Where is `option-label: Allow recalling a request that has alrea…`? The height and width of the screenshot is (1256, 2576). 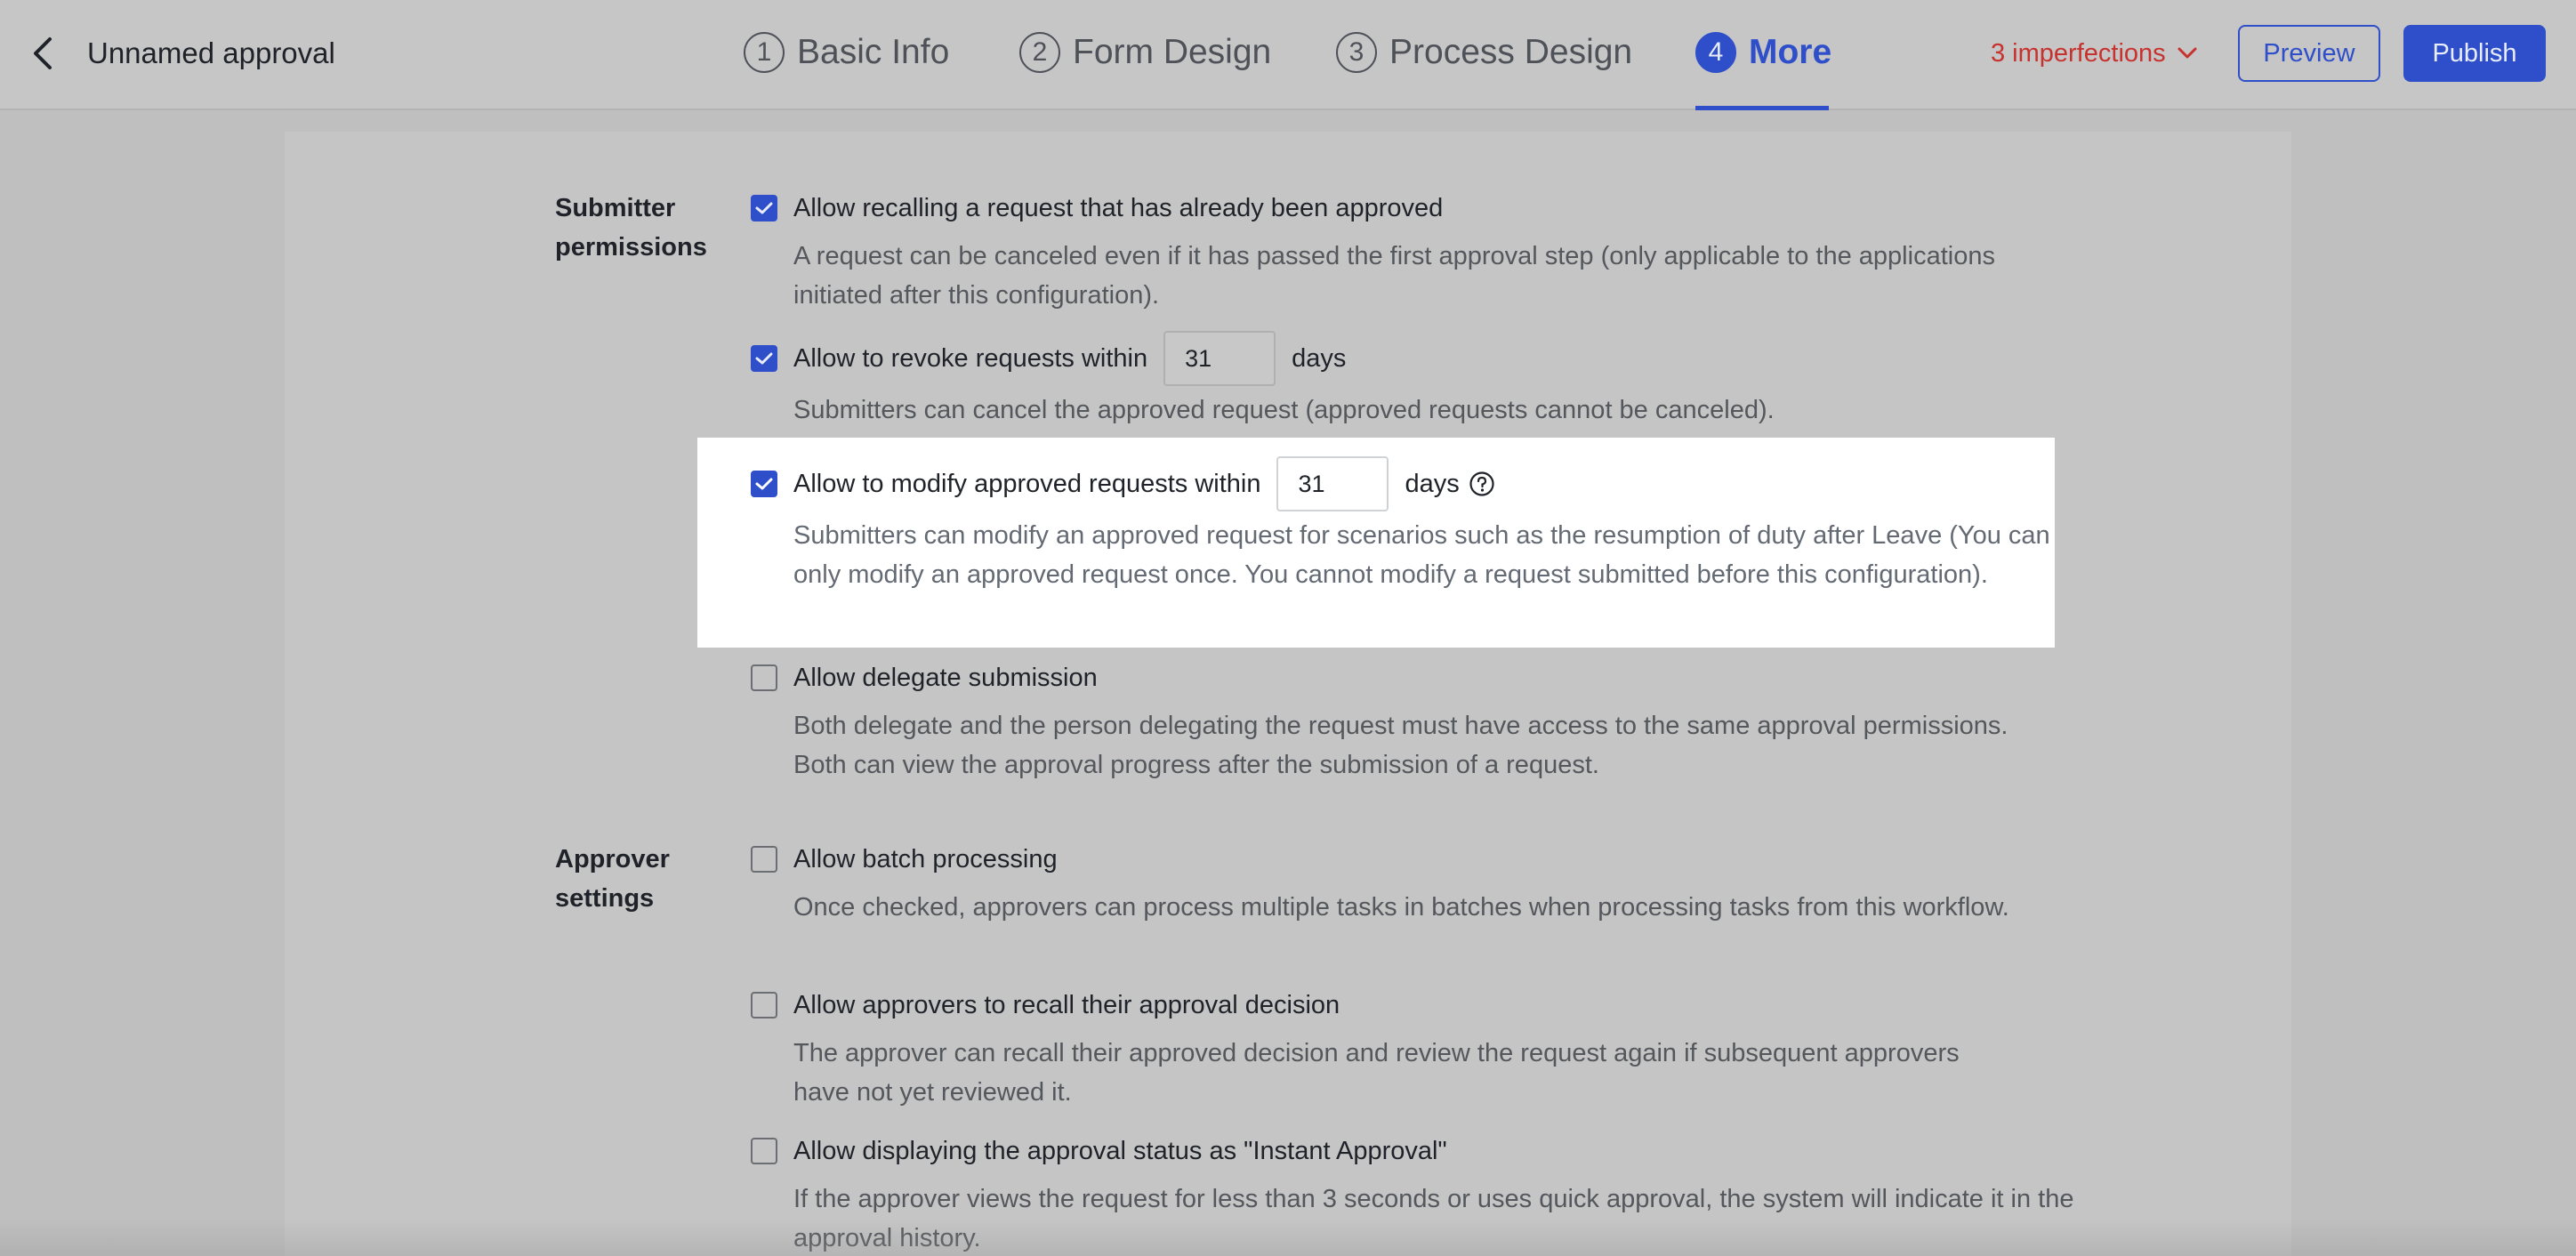 option-label: Allow recalling a request that has alrea… is located at coordinates (1118, 208).